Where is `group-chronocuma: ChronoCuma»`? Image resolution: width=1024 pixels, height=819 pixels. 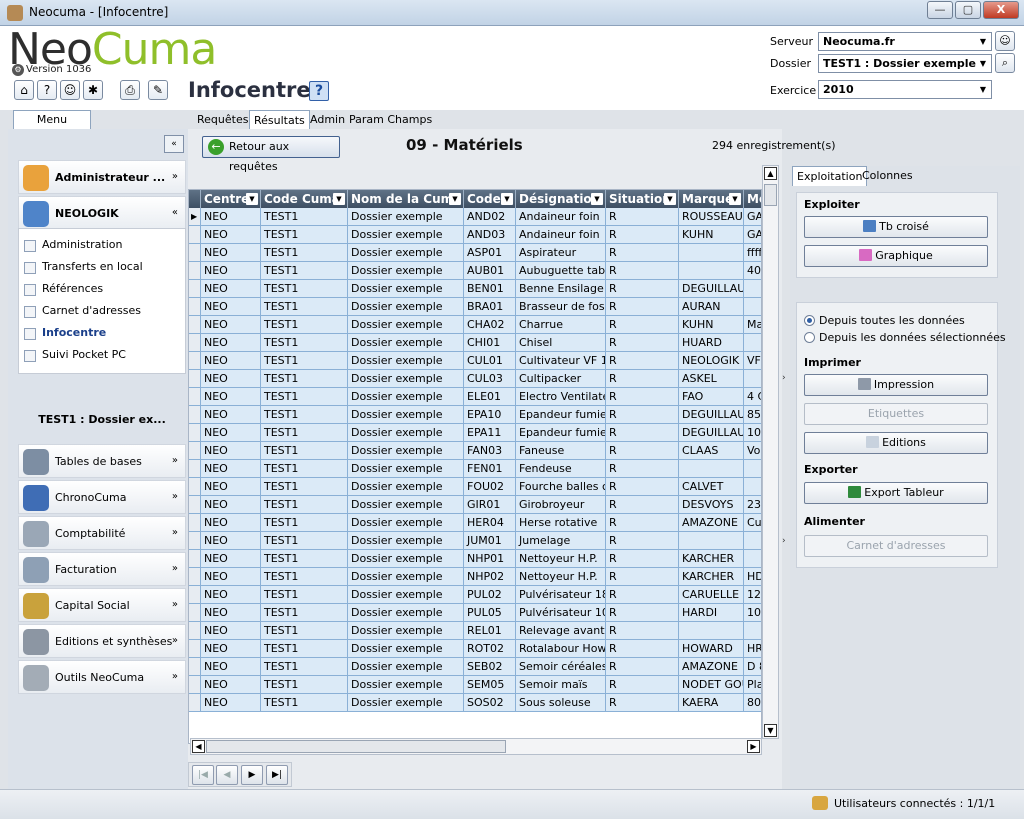 group-chronocuma: ChronoCuma» is located at coordinates (102, 497).